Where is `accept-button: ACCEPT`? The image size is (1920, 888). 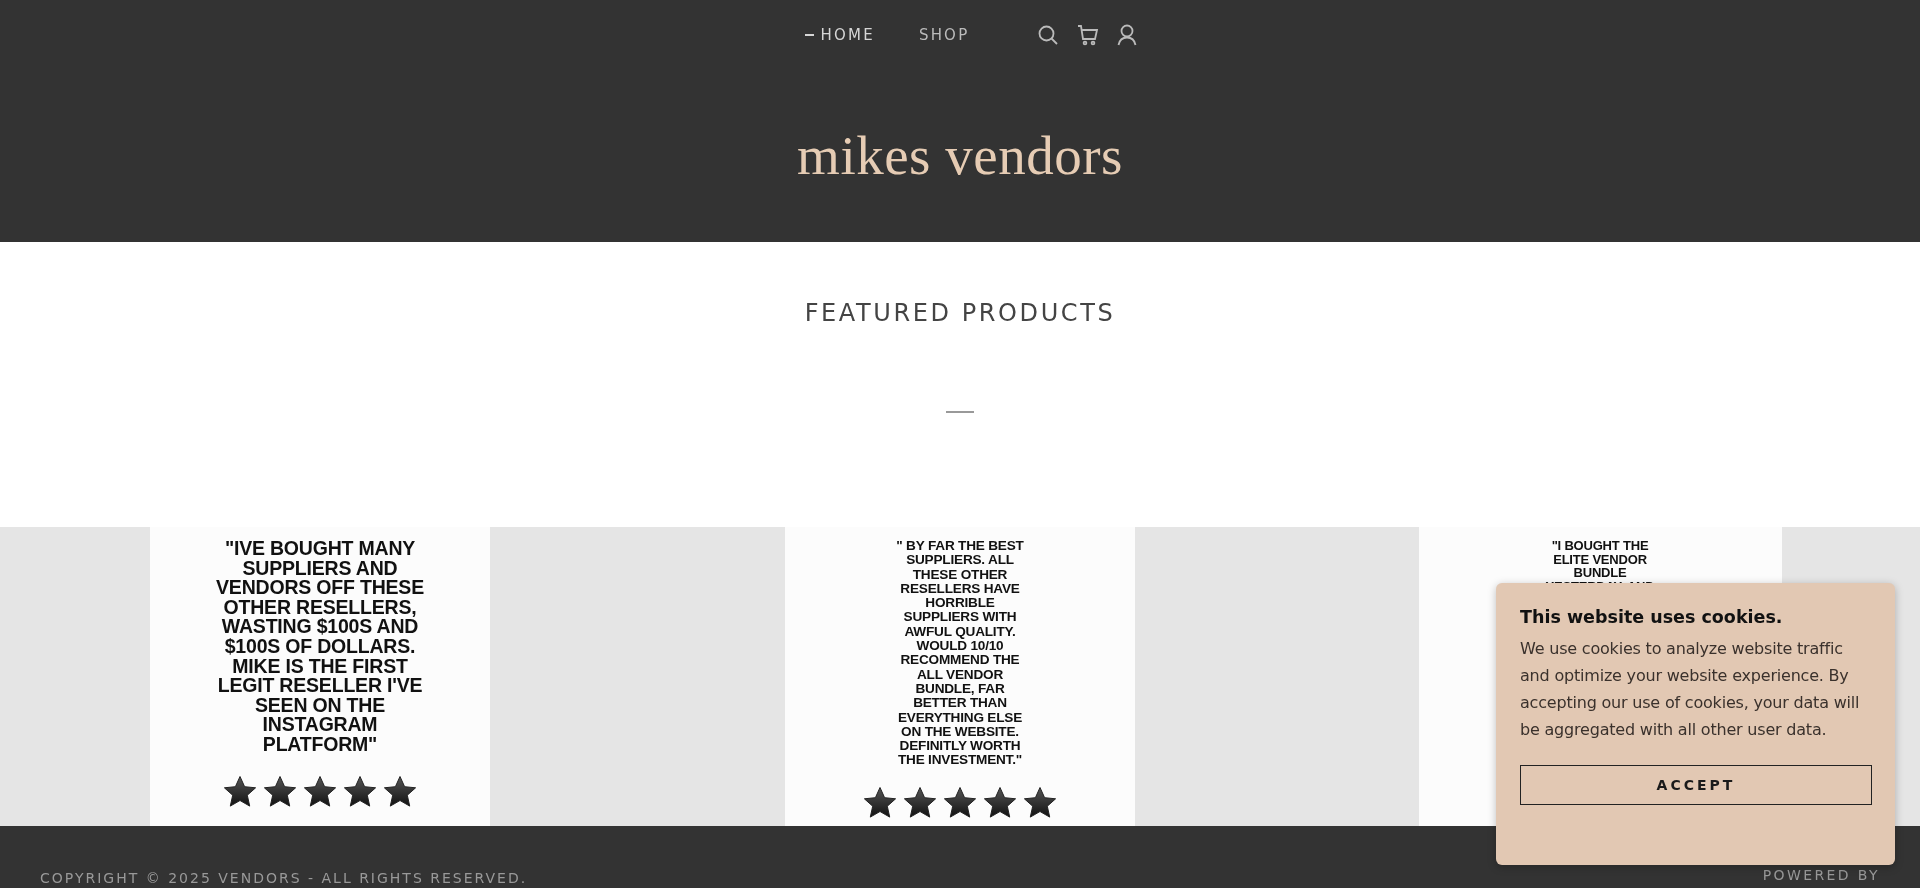 accept-button: ACCEPT is located at coordinates (1696, 785).